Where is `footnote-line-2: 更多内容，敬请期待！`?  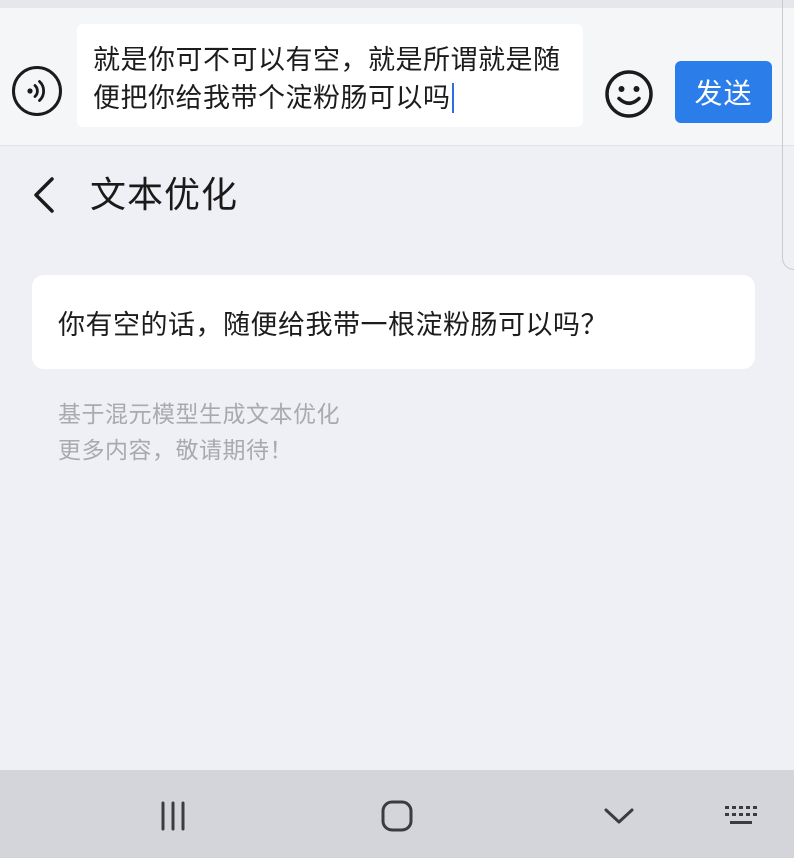 footnote-line-2: 更多内容，敬请期待！ is located at coordinates (175, 451).